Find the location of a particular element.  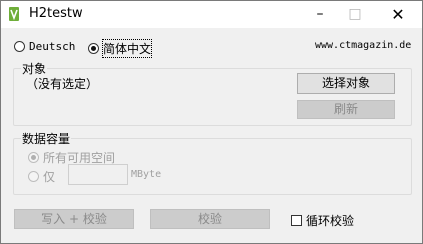

radio-deutsch: Deutsch is located at coordinates (44, 46).